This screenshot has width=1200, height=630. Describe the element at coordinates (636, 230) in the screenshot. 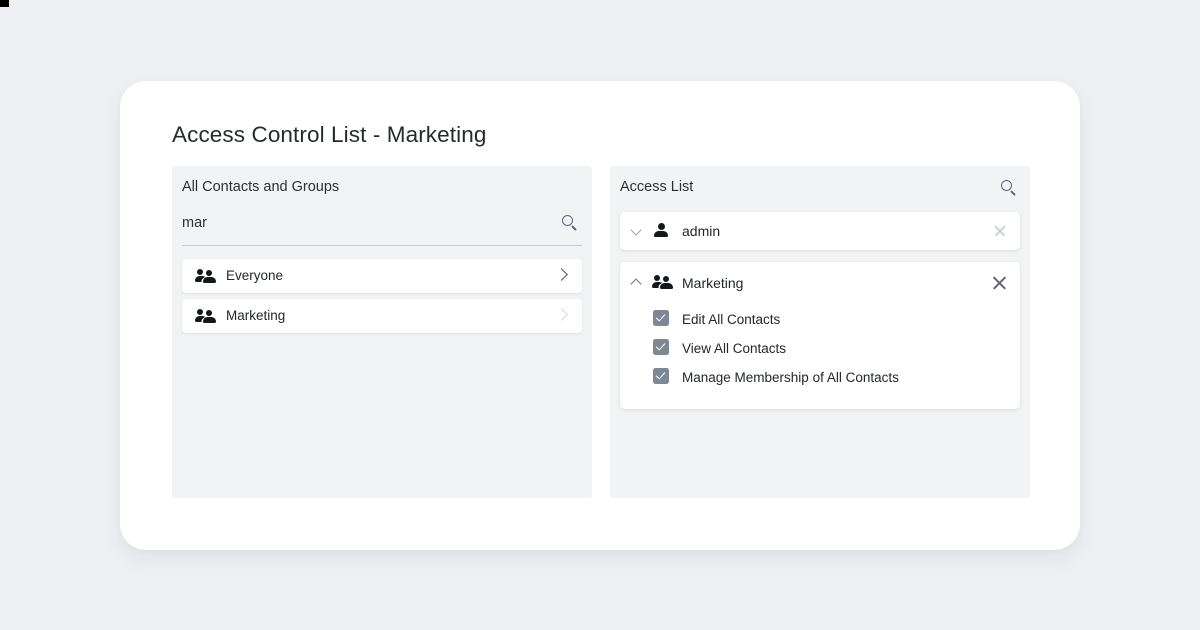

I see `chevron-down-icon` at that location.